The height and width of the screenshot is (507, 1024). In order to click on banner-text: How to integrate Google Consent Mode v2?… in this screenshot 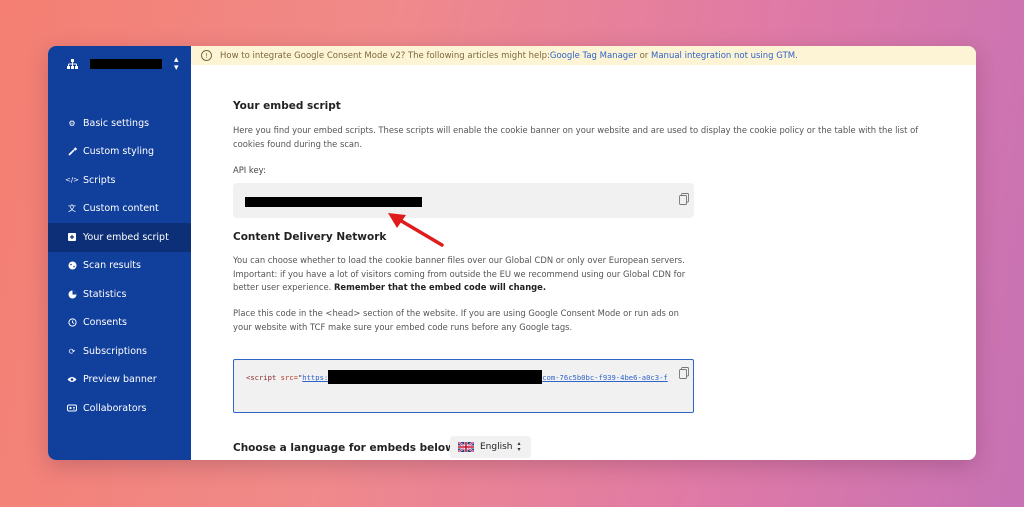, I will do `click(385, 55)`.